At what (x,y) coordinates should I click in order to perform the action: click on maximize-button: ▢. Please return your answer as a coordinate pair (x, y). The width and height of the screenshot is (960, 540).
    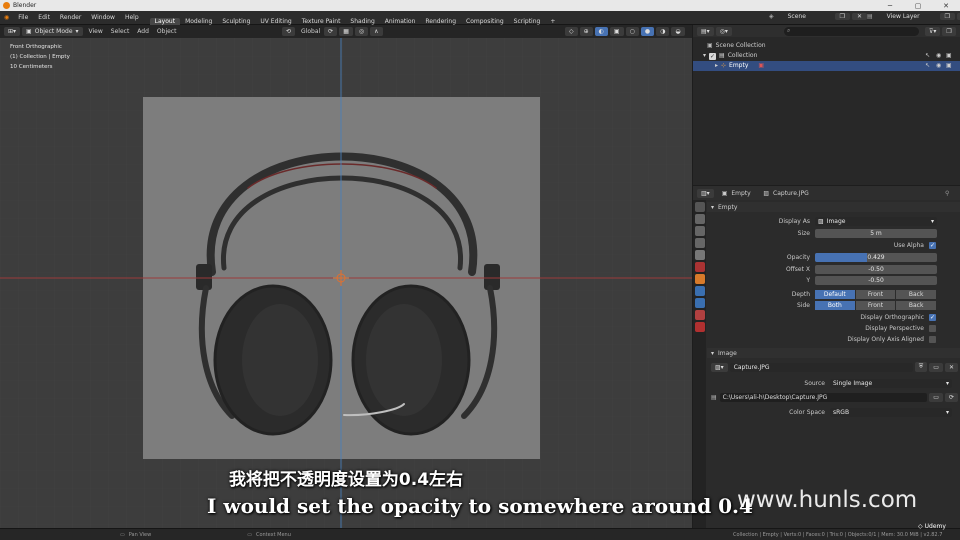
    Looking at the image, I should click on (918, 5).